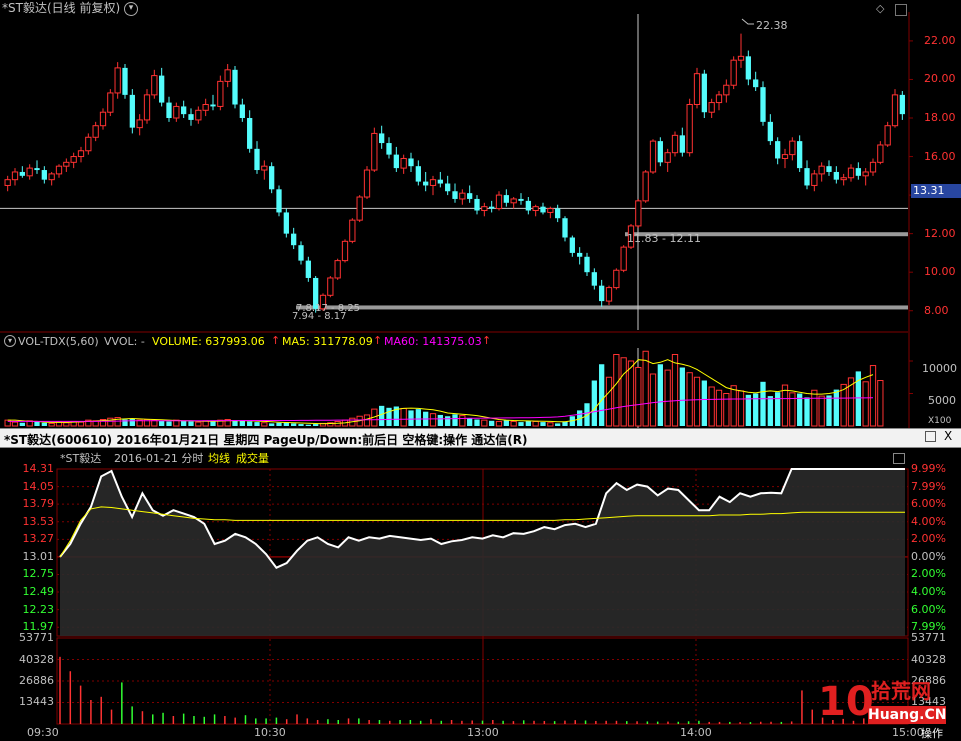  I want to click on price-tick-label: 22.00, so click(940, 40).